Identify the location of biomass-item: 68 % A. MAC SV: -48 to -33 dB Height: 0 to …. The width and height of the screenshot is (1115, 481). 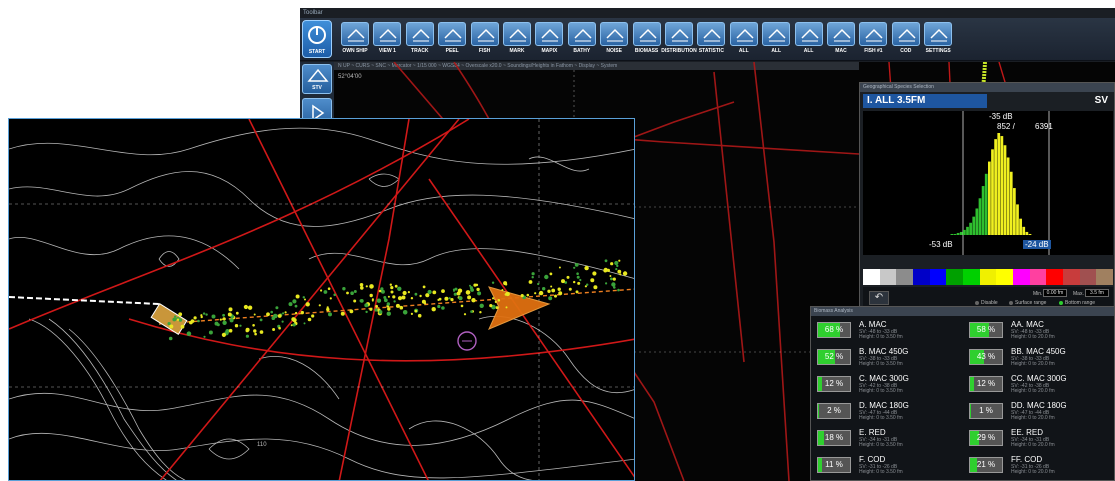
(886, 329).